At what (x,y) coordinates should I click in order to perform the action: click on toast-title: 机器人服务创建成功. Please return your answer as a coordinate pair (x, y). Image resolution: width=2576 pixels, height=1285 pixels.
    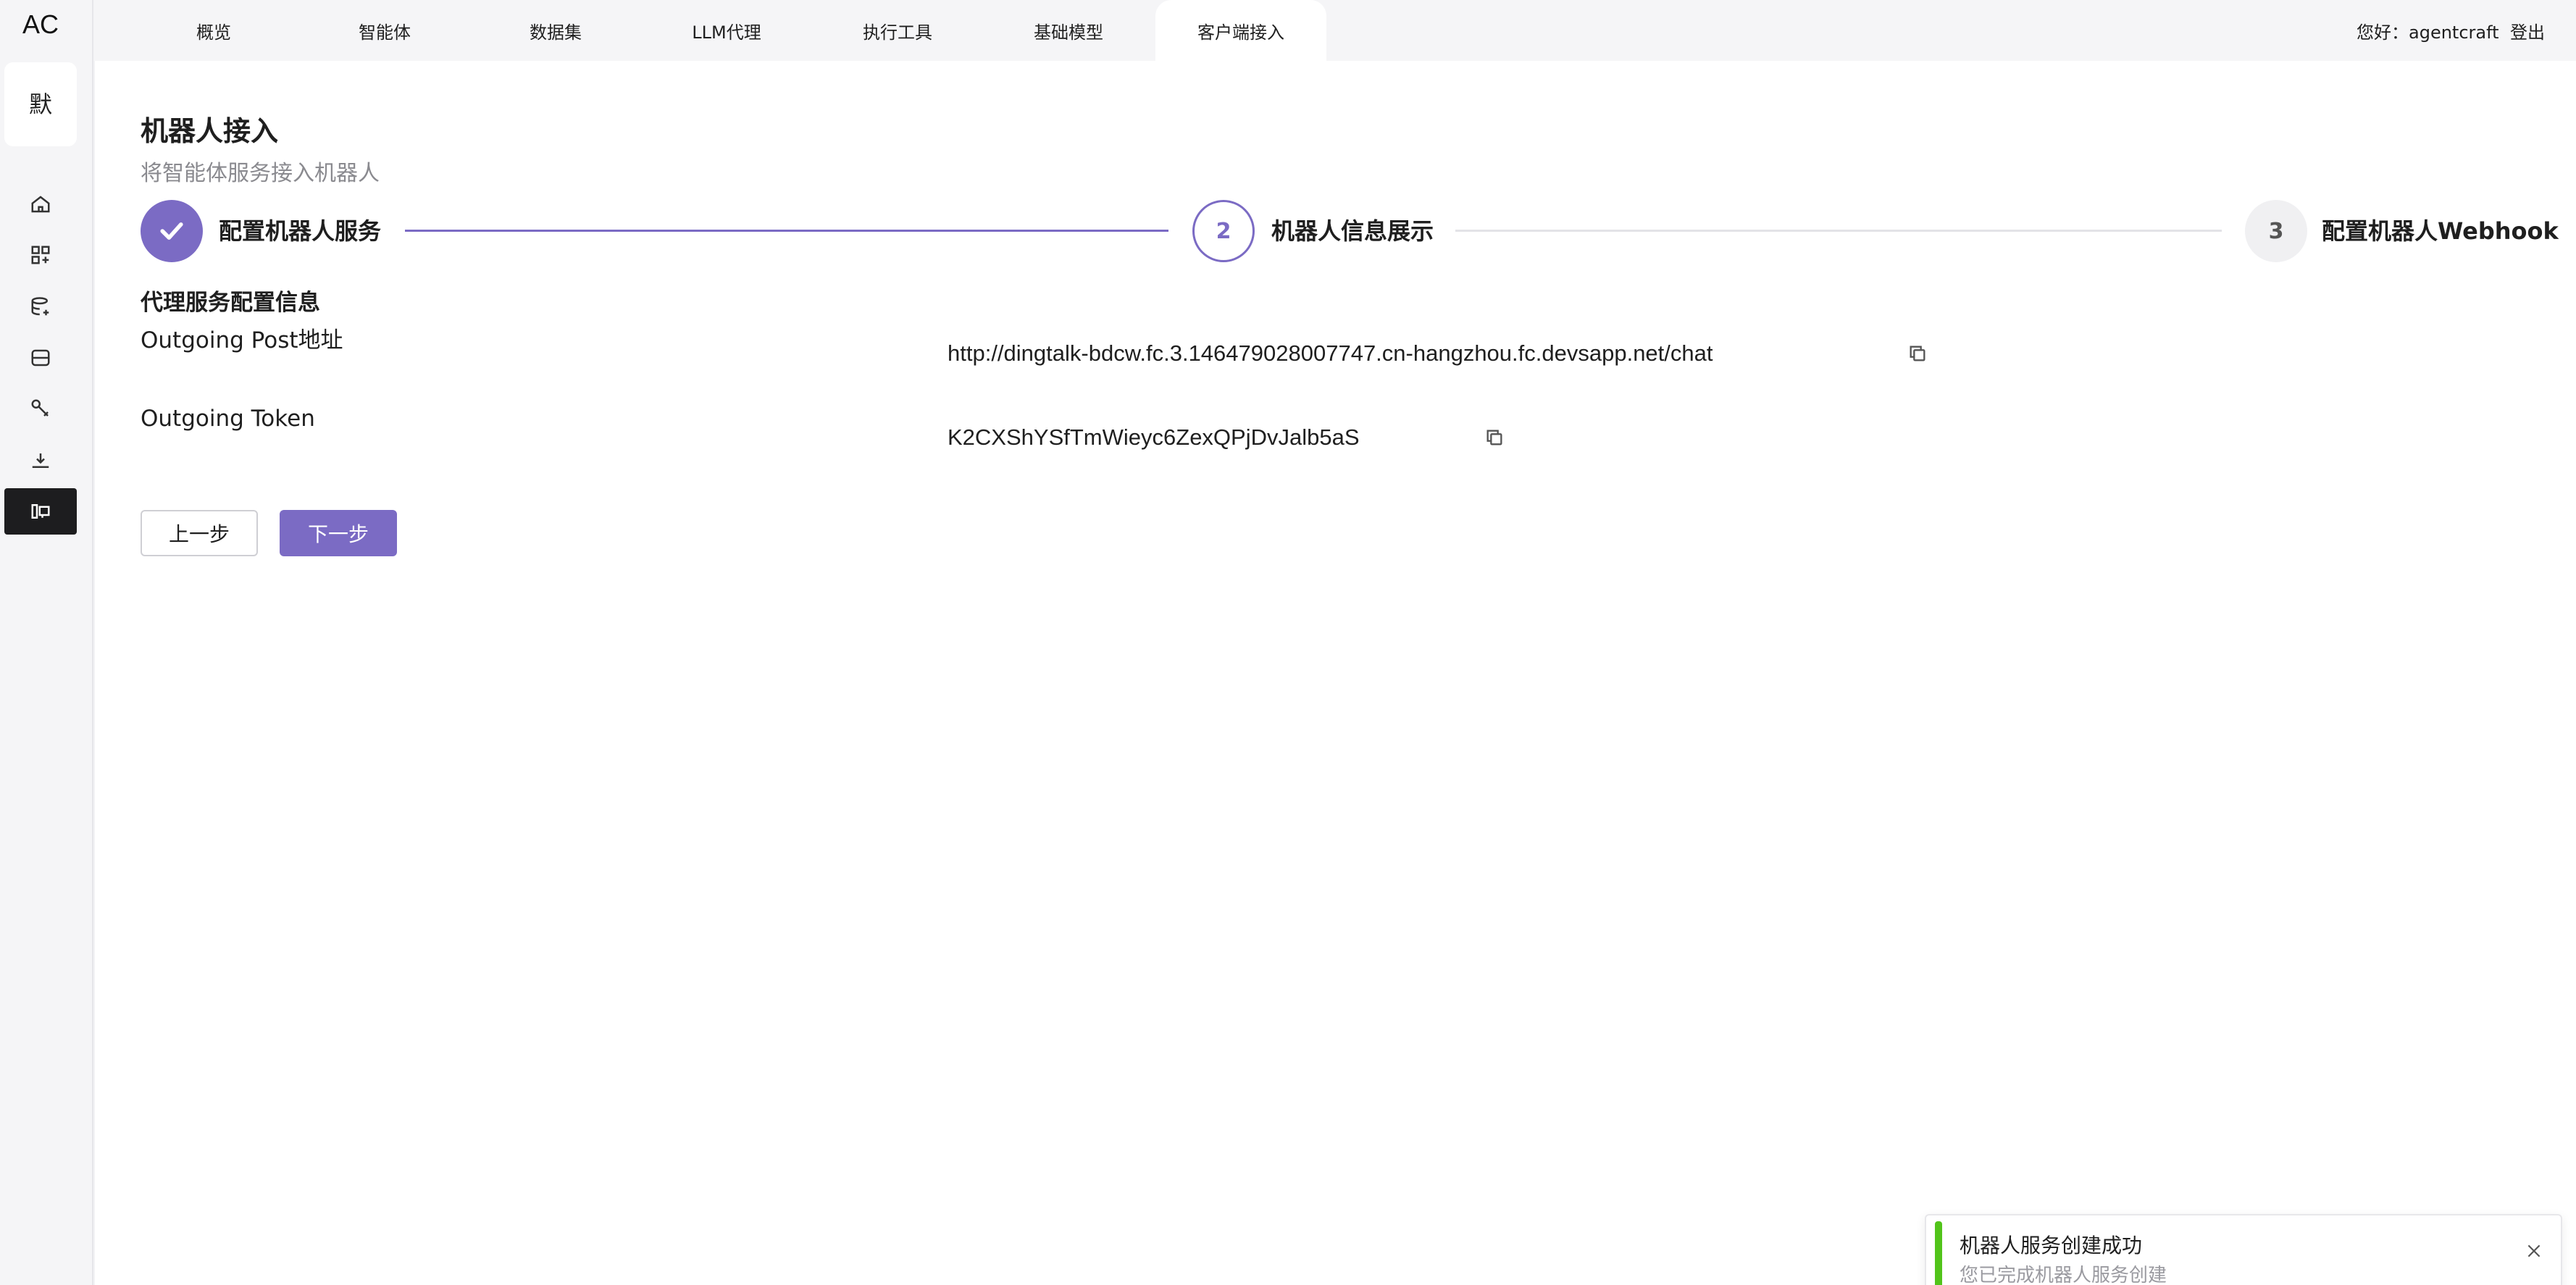
    Looking at the image, I should click on (2051, 1245).